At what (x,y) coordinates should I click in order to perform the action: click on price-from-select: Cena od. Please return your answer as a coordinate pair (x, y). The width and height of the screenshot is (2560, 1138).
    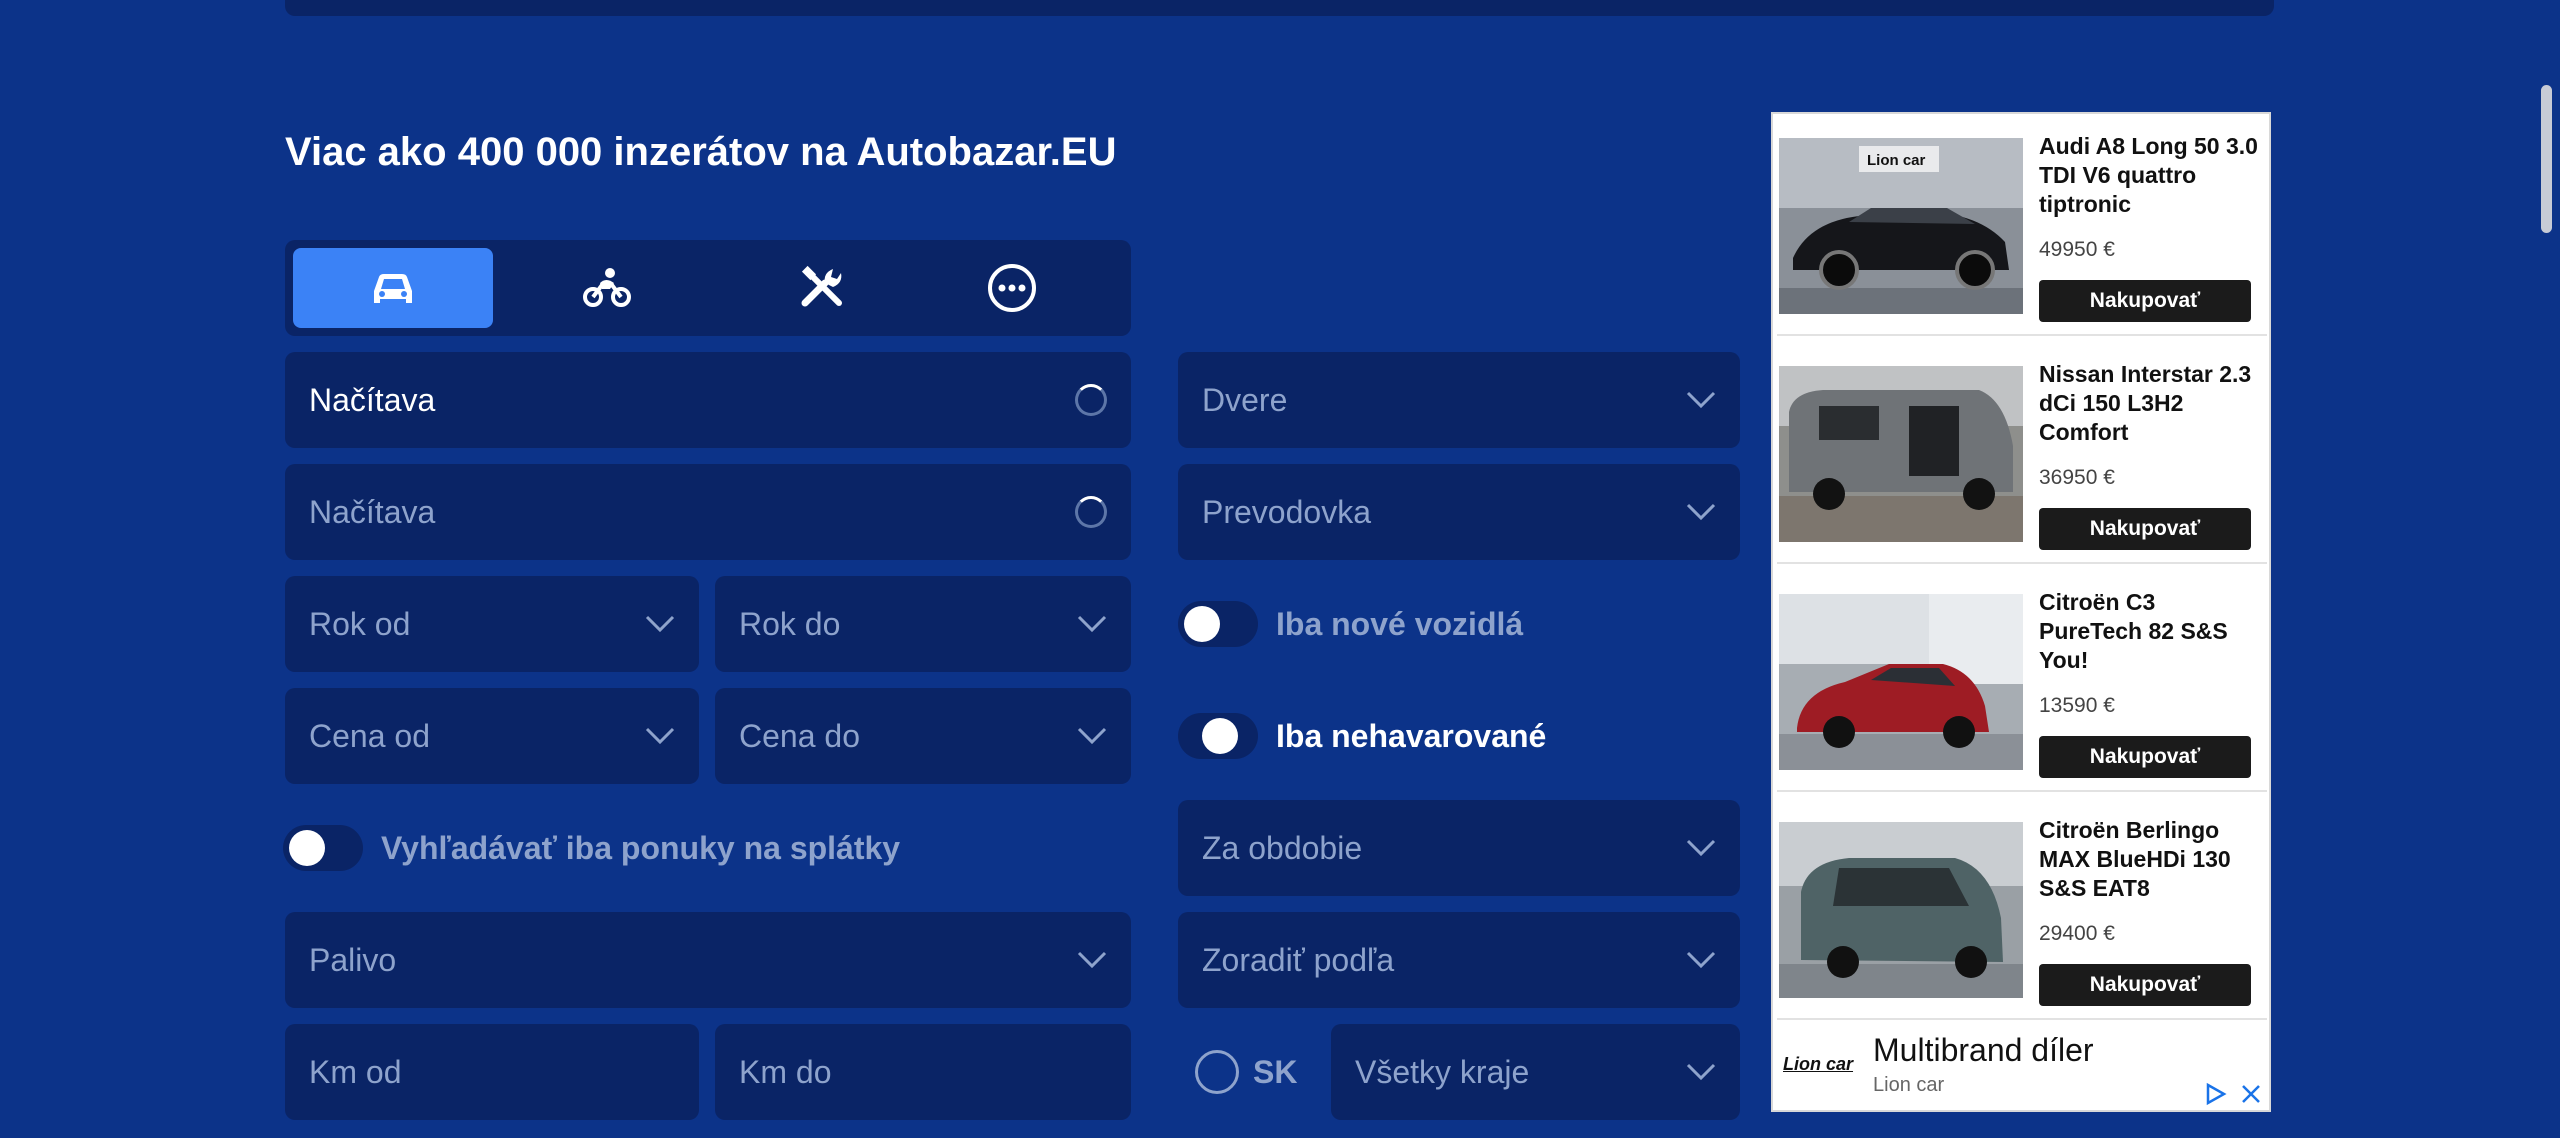
    Looking at the image, I should click on (492, 736).